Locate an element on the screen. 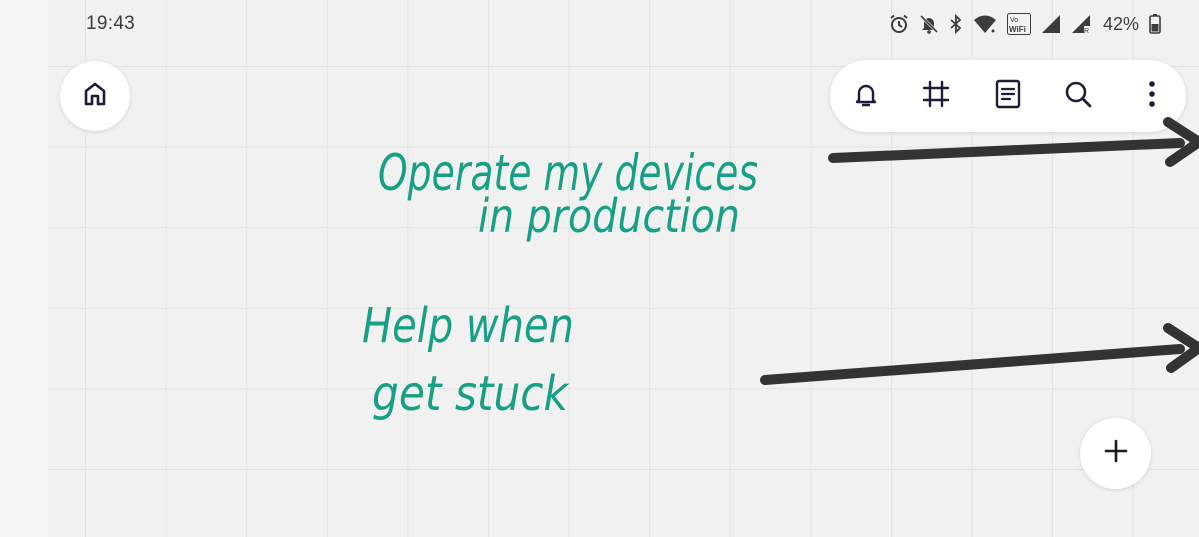  handwritten-note-1: Operate my devices in production is located at coordinates (568, 193).